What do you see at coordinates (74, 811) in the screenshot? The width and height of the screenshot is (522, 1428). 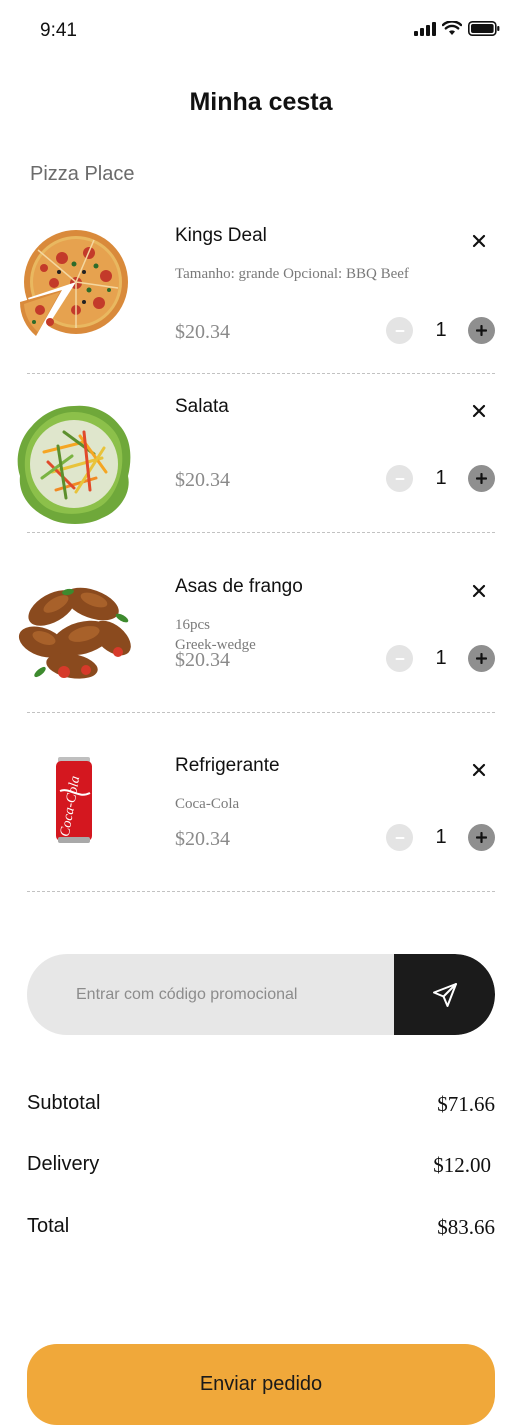 I see `soda-can-image: Coca-Cola` at bounding box center [74, 811].